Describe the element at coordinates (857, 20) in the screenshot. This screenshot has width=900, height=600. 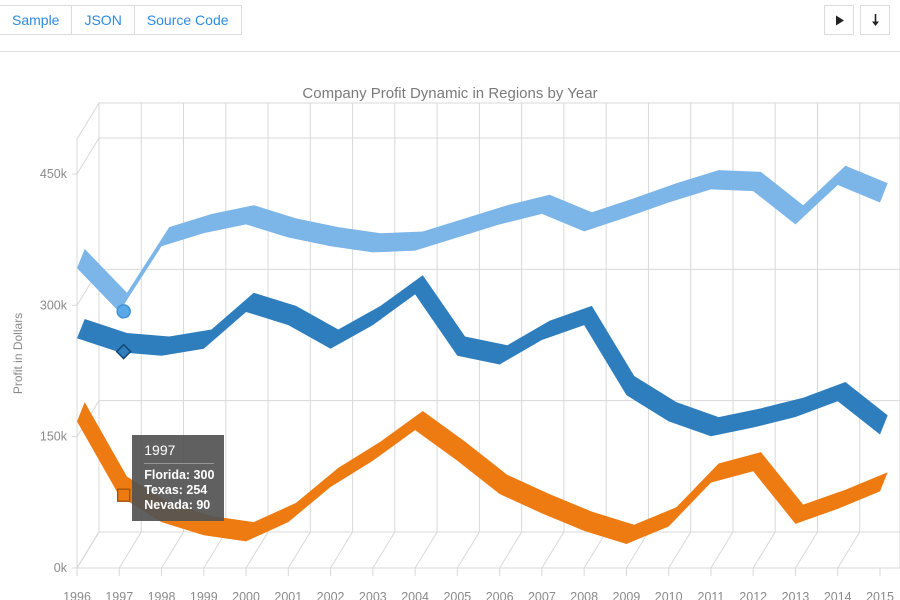
I see `toolbar-actions` at that location.